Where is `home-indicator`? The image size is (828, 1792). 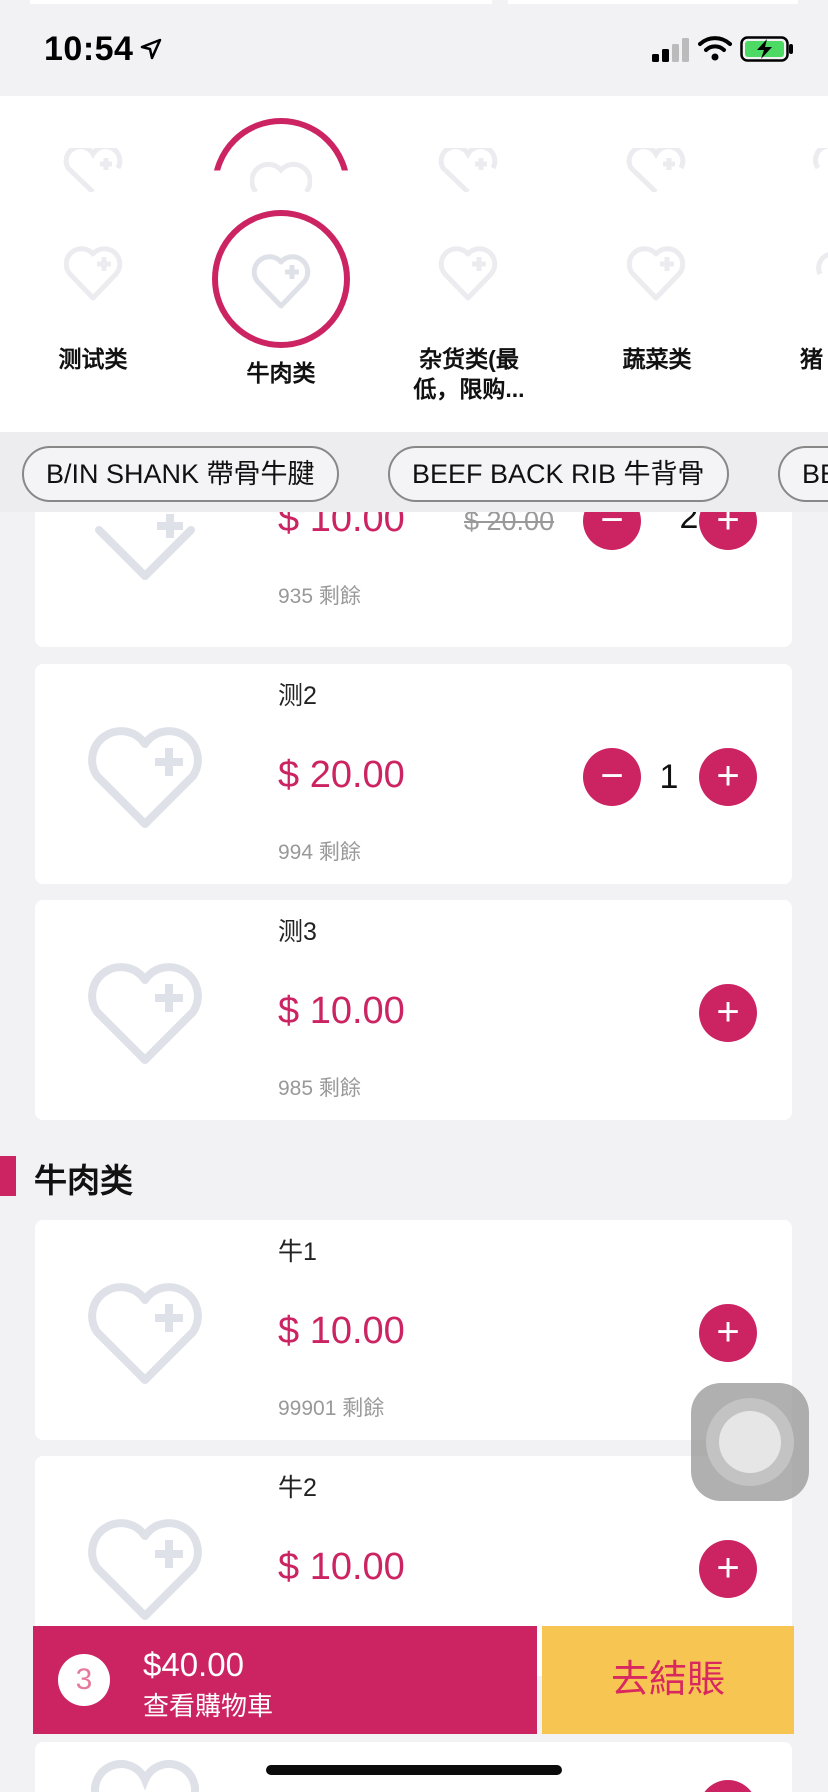
home-indicator is located at coordinates (414, 1770).